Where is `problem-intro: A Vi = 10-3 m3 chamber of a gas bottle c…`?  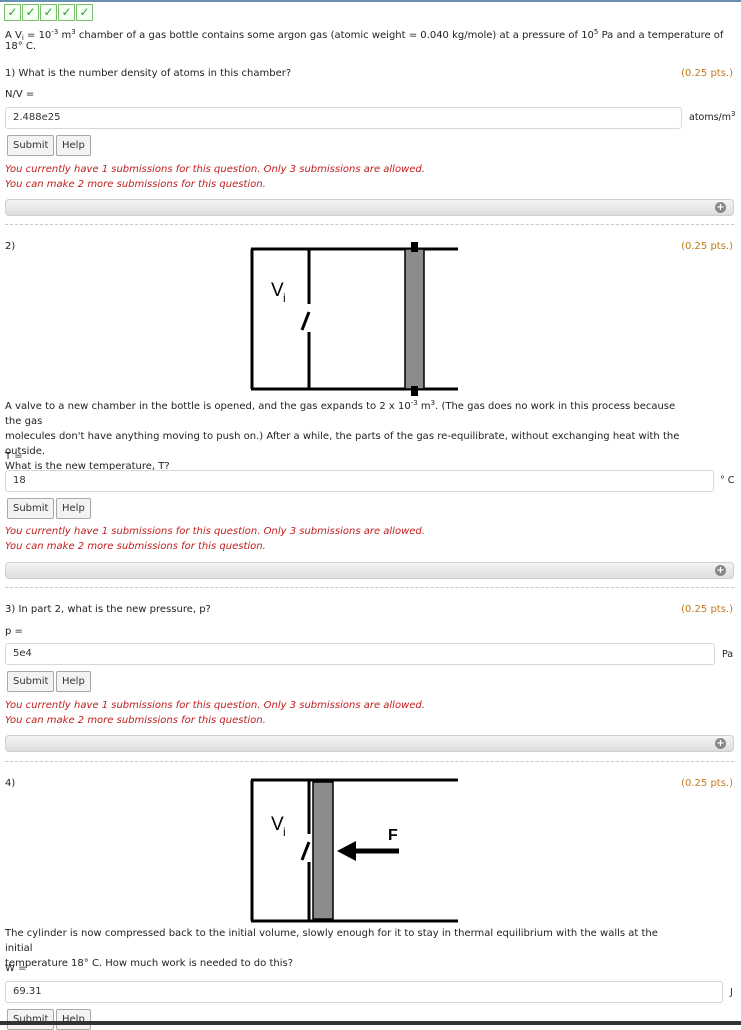
problem-intro: A Vi = 10-3 m3 chamber of a gas bottle c… is located at coordinates (364, 40).